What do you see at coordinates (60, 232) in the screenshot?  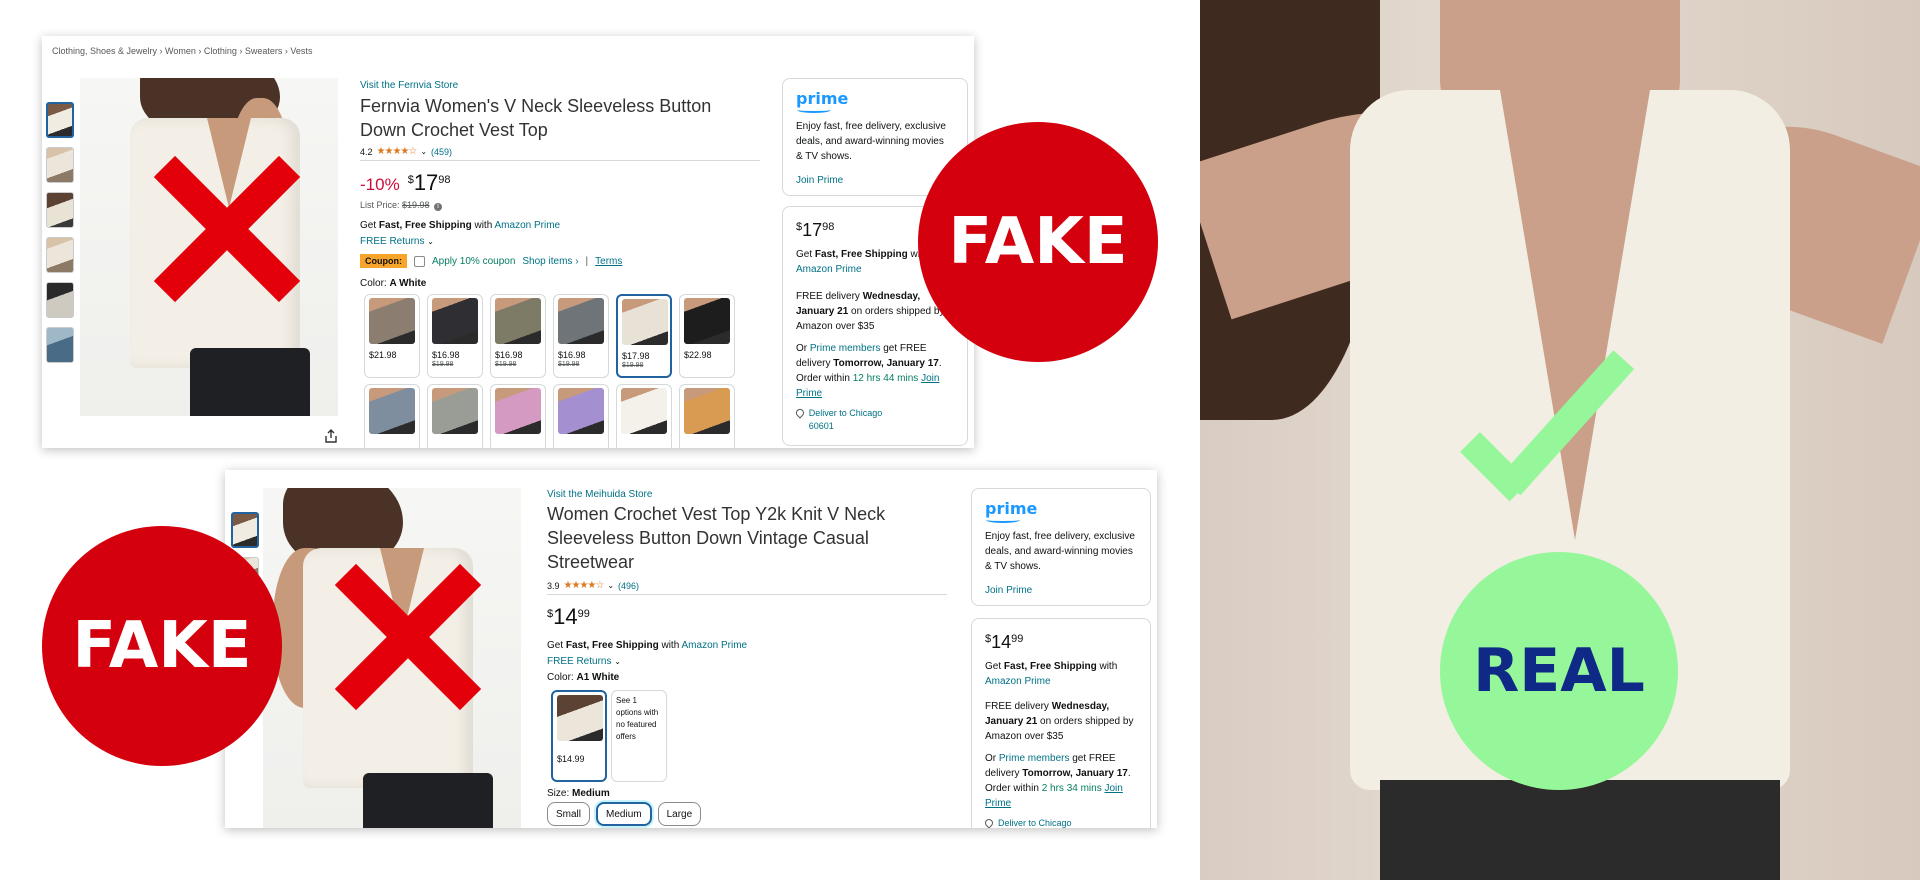 I see `thumbnail-list` at bounding box center [60, 232].